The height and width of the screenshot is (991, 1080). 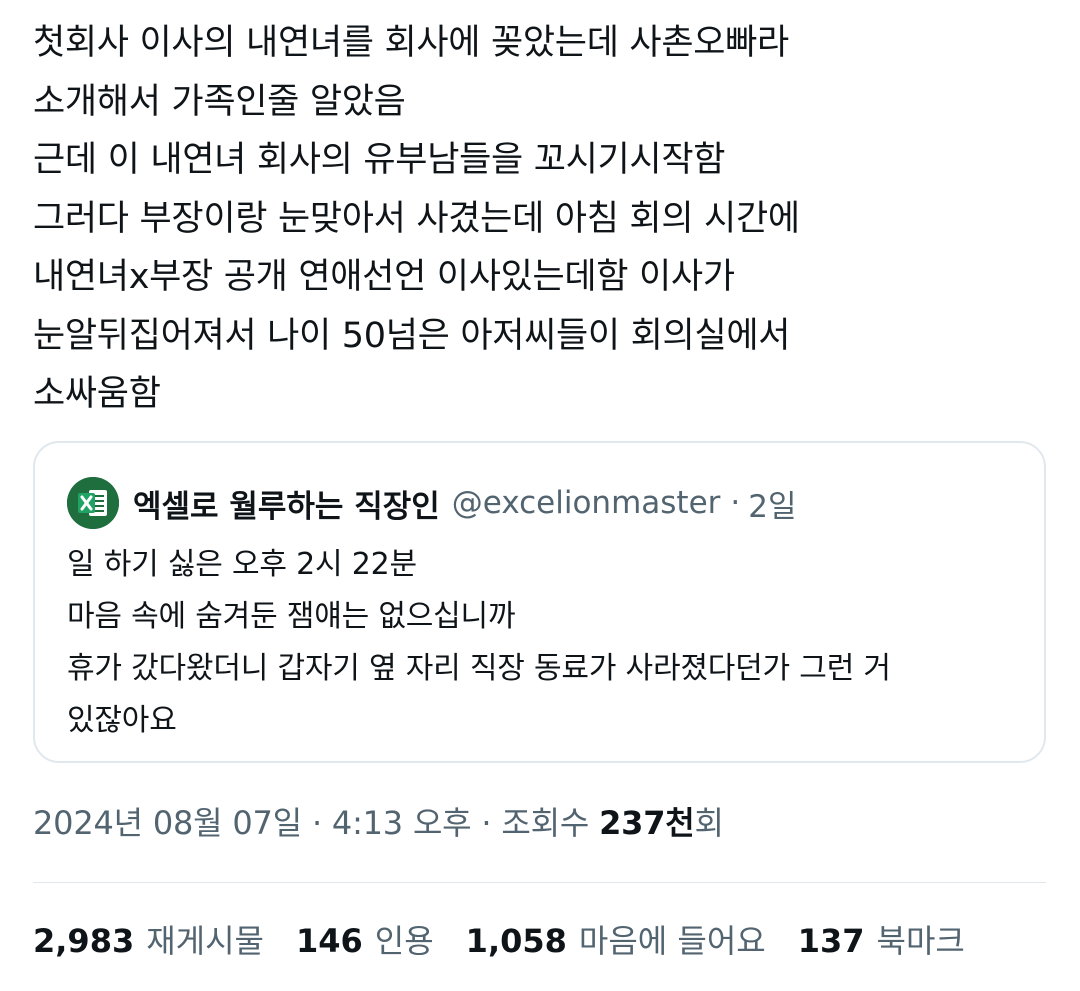 What do you see at coordinates (772, 503) in the screenshot?
I see `quoted-tweet-time: 2일` at bounding box center [772, 503].